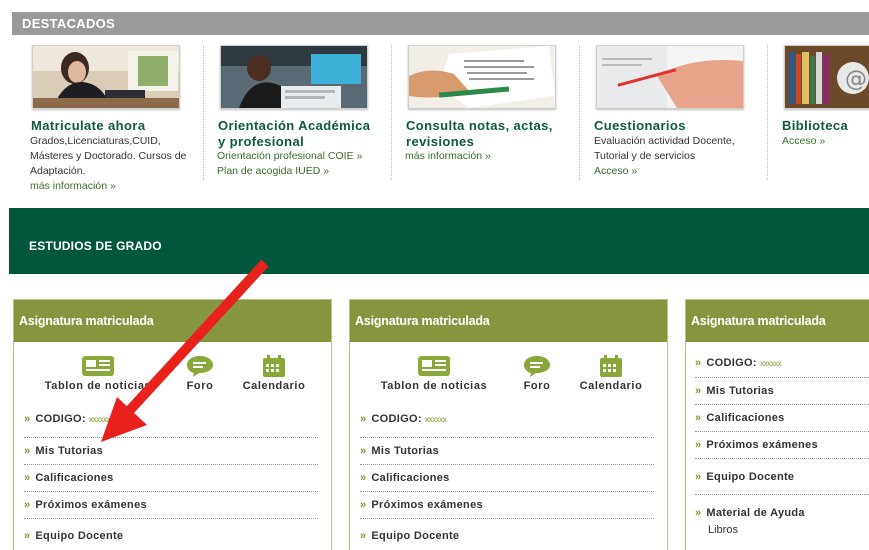 Image resolution: width=869 pixels, height=550 pixels. What do you see at coordinates (273, 171) in the screenshot?
I see `plan-acogida-link: Plan de acogida IUED »` at bounding box center [273, 171].